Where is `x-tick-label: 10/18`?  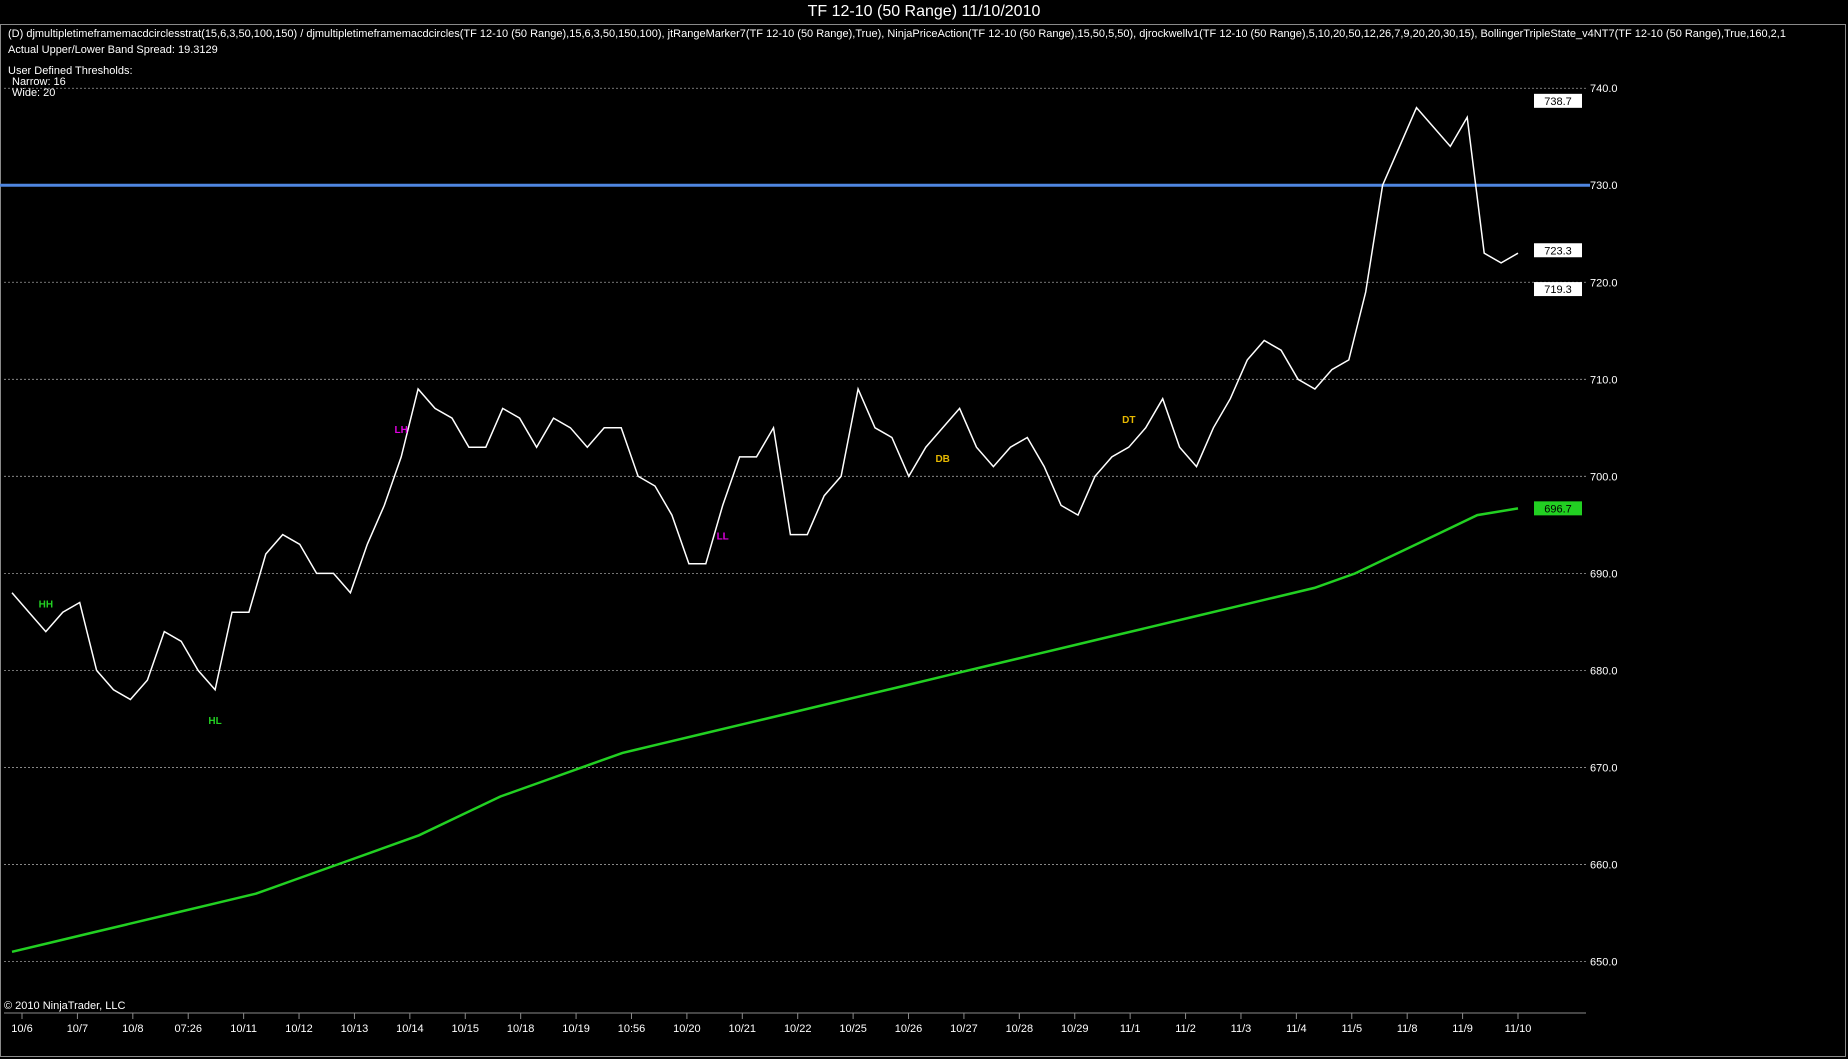 x-tick-label: 10/18 is located at coordinates (521, 1029).